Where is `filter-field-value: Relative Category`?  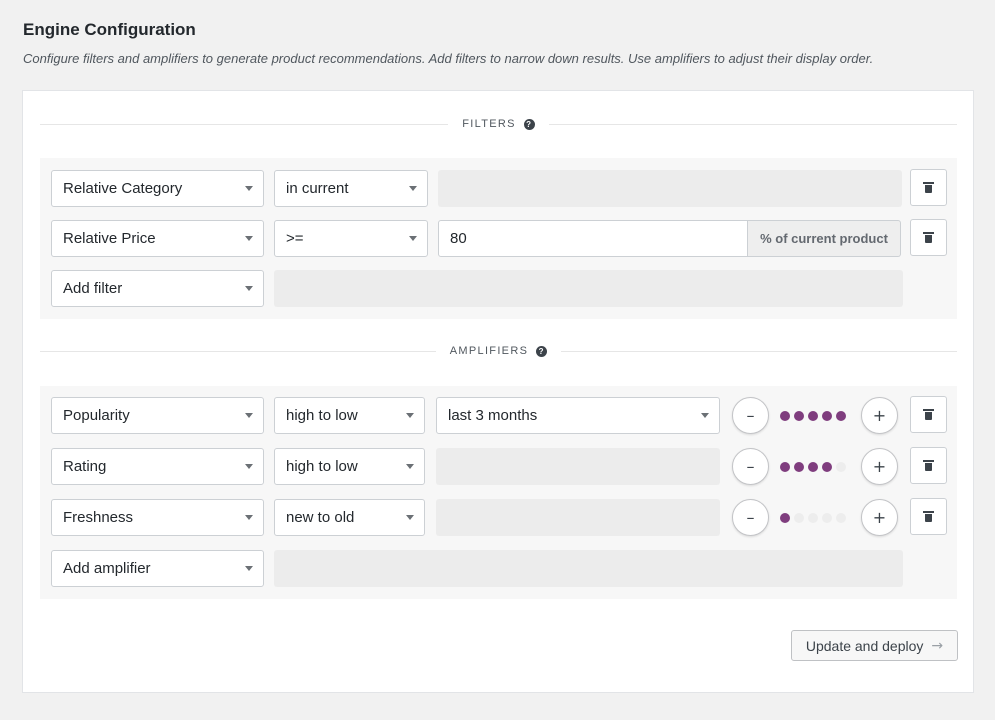 filter-field-value: Relative Category is located at coordinates (123, 188).